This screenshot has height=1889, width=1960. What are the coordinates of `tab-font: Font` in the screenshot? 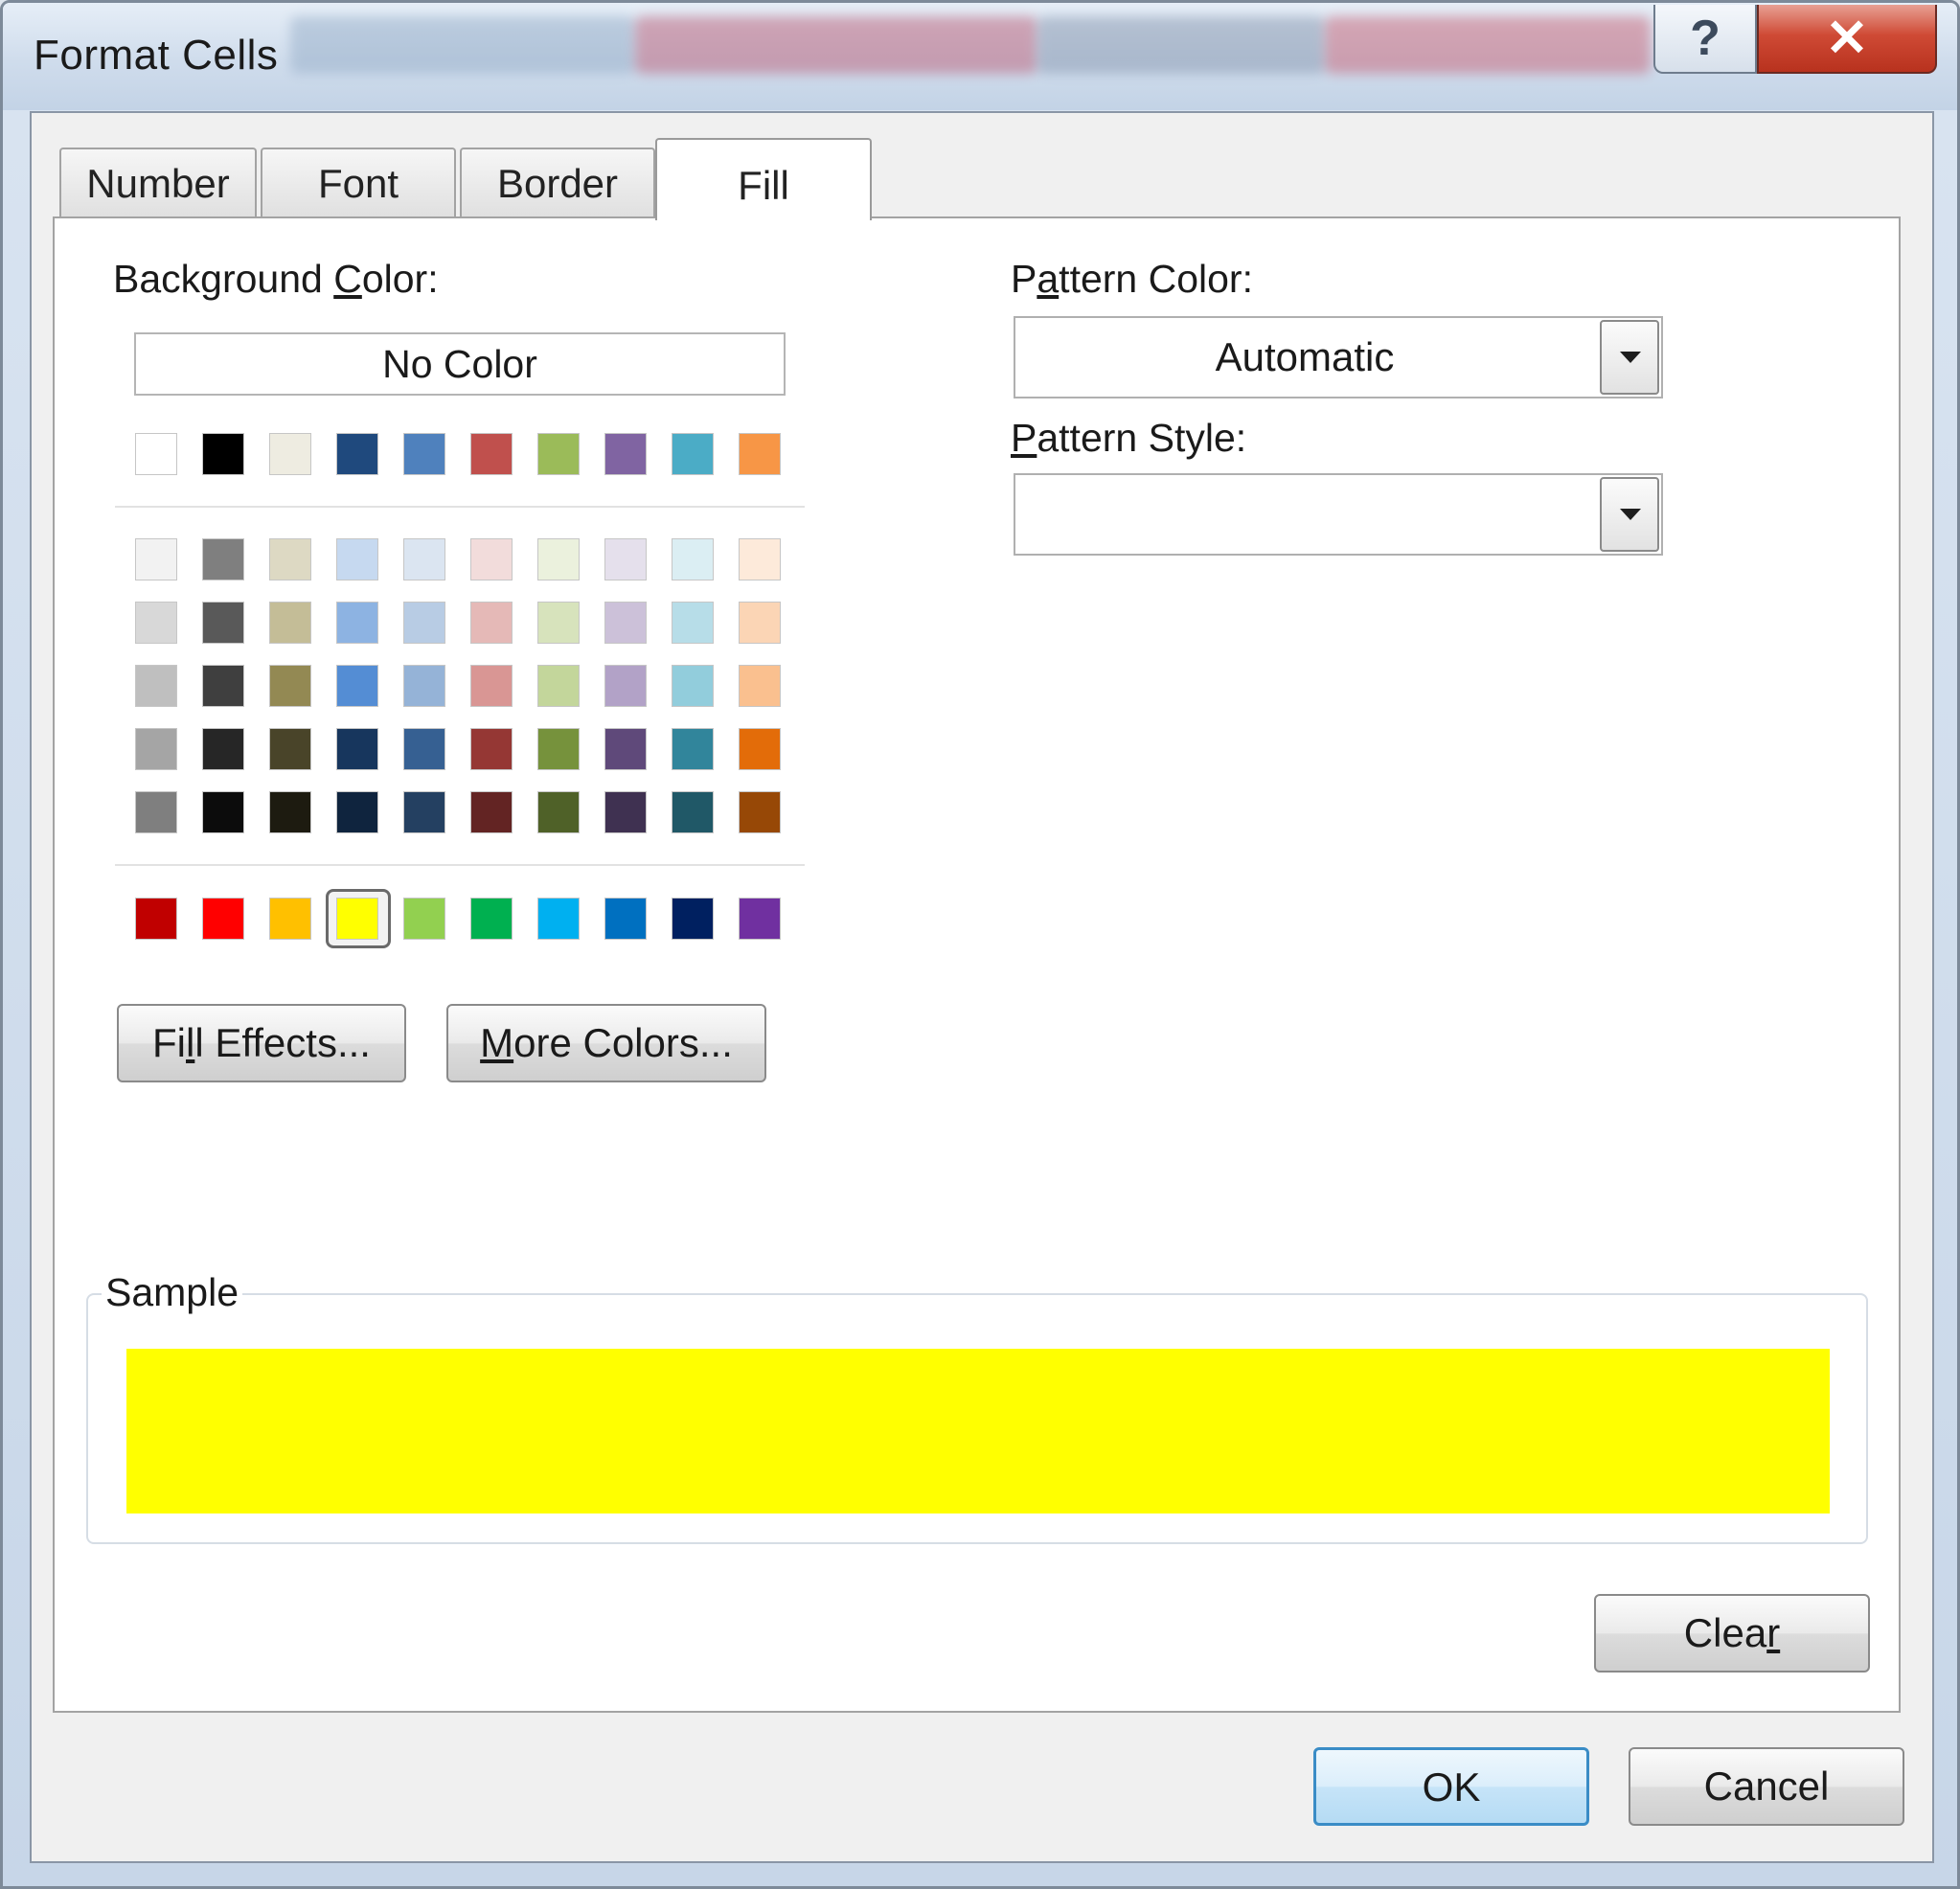 It's located at (358, 182).